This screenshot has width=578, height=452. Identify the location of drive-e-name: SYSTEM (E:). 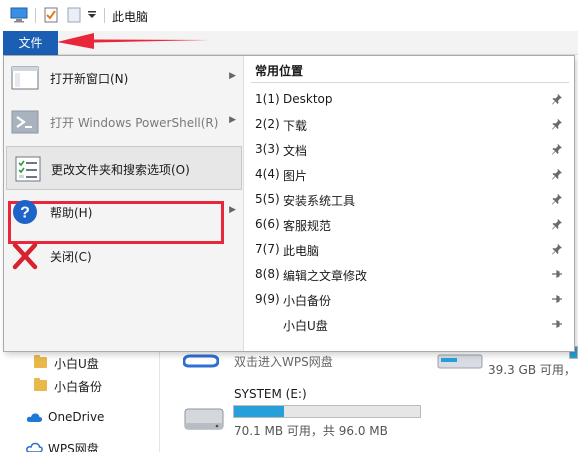
(270, 394).